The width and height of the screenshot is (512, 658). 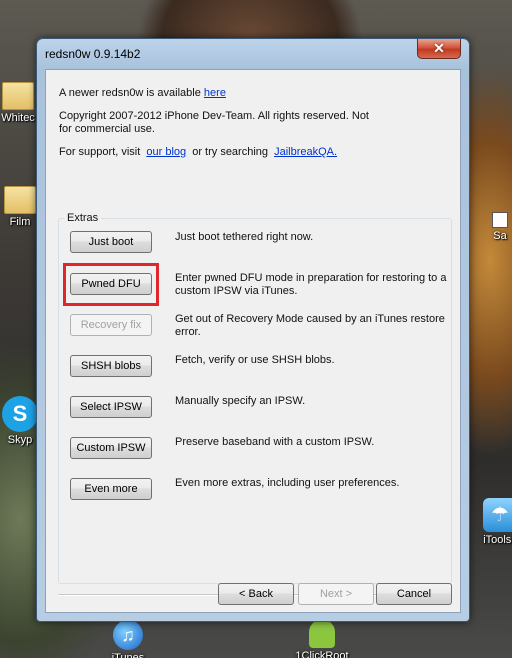 I want to click on close-button: ✕, so click(x=439, y=49).